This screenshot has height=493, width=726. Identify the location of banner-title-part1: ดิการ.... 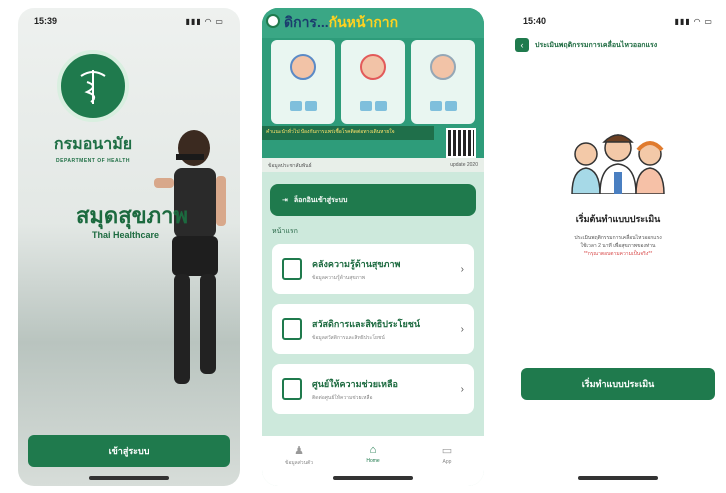
(306, 22).